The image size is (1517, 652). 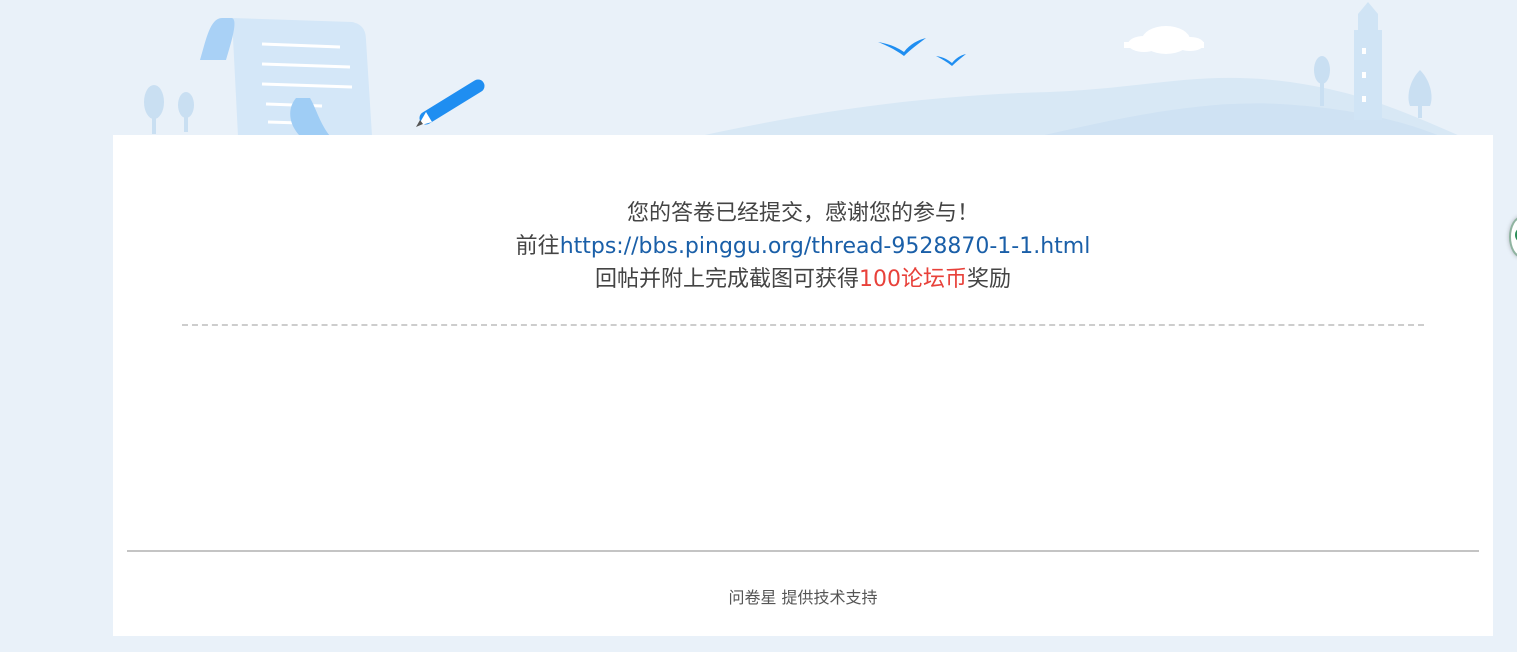 I want to click on cloud-icon, so click(x=1164, y=40).